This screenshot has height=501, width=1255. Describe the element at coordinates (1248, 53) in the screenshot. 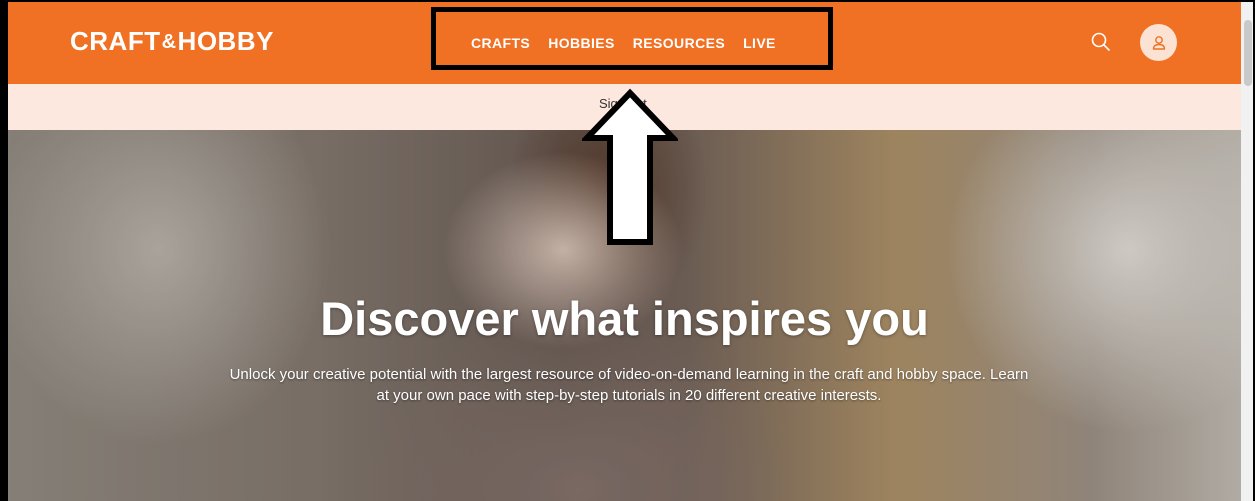

I see `scrollbar-thumb` at that location.